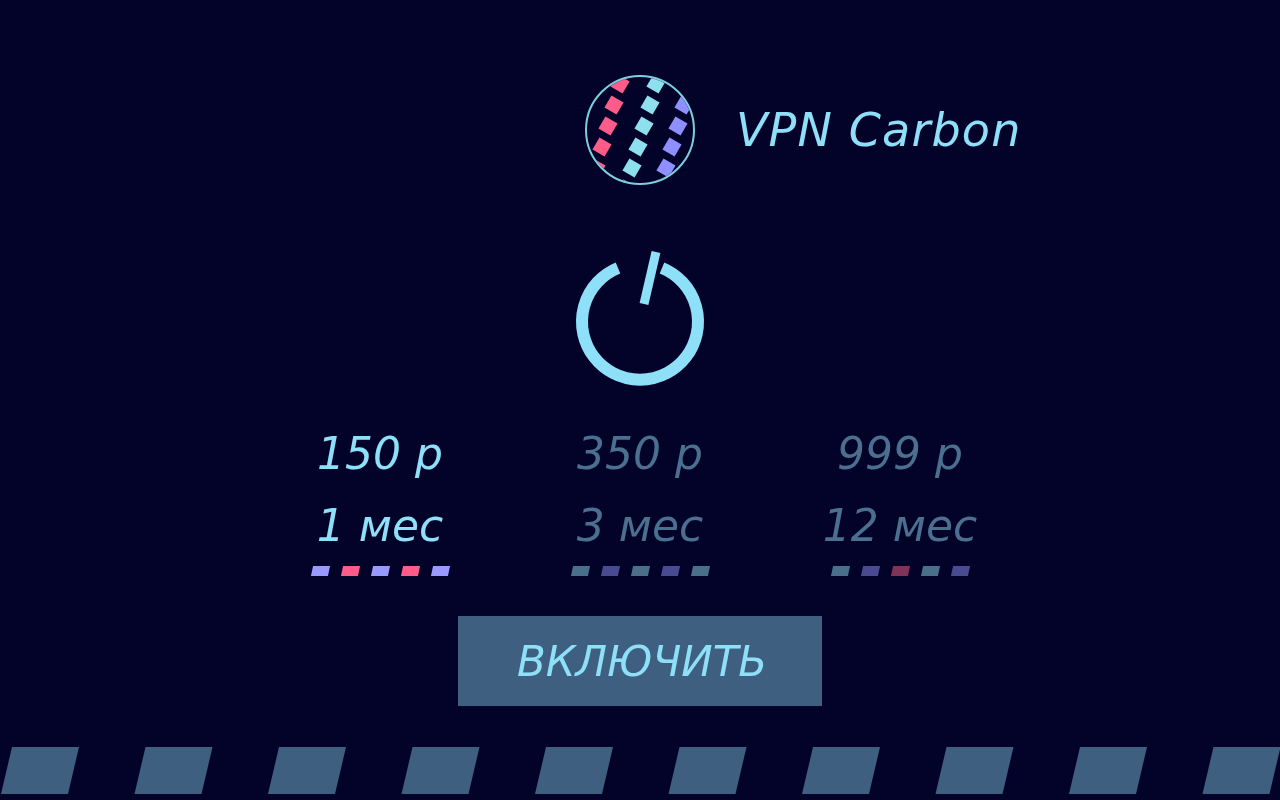 Image resolution: width=1280 pixels, height=800 pixels. What do you see at coordinates (900, 526) in the screenshot?
I see `plan-period: 12 мес` at bounding box center [900, 526].